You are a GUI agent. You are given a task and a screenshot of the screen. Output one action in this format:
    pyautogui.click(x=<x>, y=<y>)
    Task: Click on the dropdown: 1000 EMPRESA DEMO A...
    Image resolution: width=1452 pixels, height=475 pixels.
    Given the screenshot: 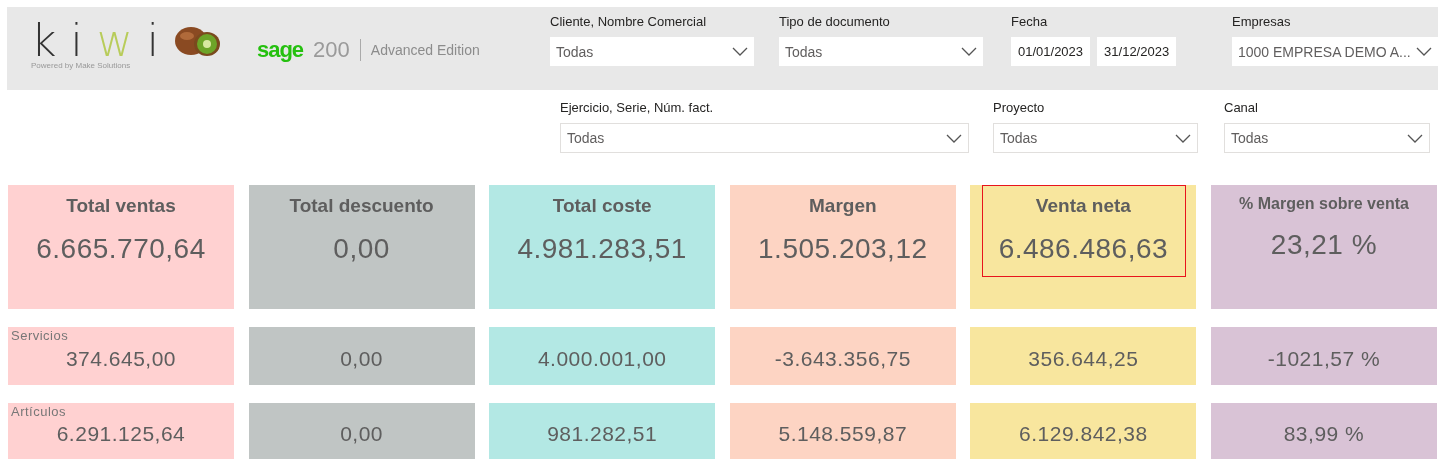 What is the action you would take?
    pyautogui.click(x=1335, y=51)
    